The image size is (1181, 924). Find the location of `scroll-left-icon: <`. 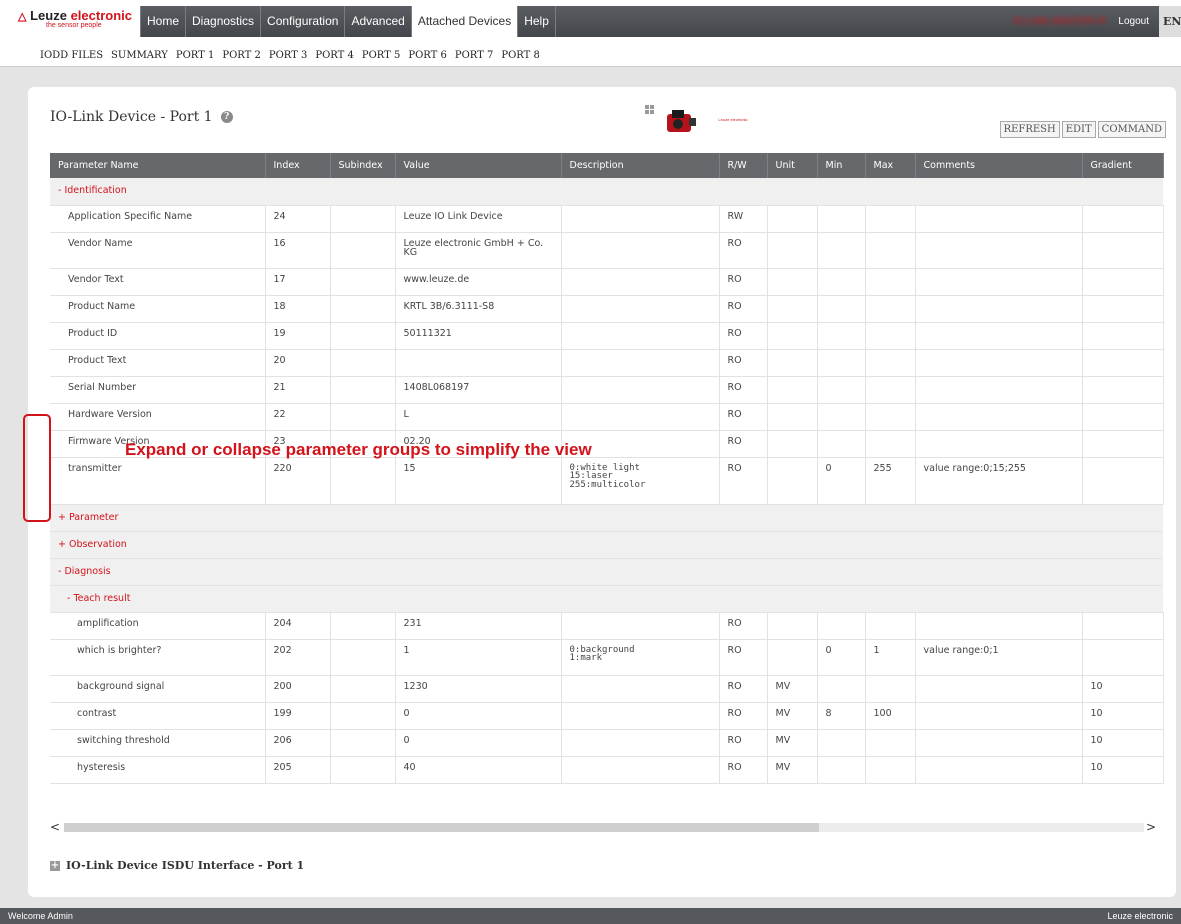

scroll-left-icon: < is located at coordinates (55, 827).